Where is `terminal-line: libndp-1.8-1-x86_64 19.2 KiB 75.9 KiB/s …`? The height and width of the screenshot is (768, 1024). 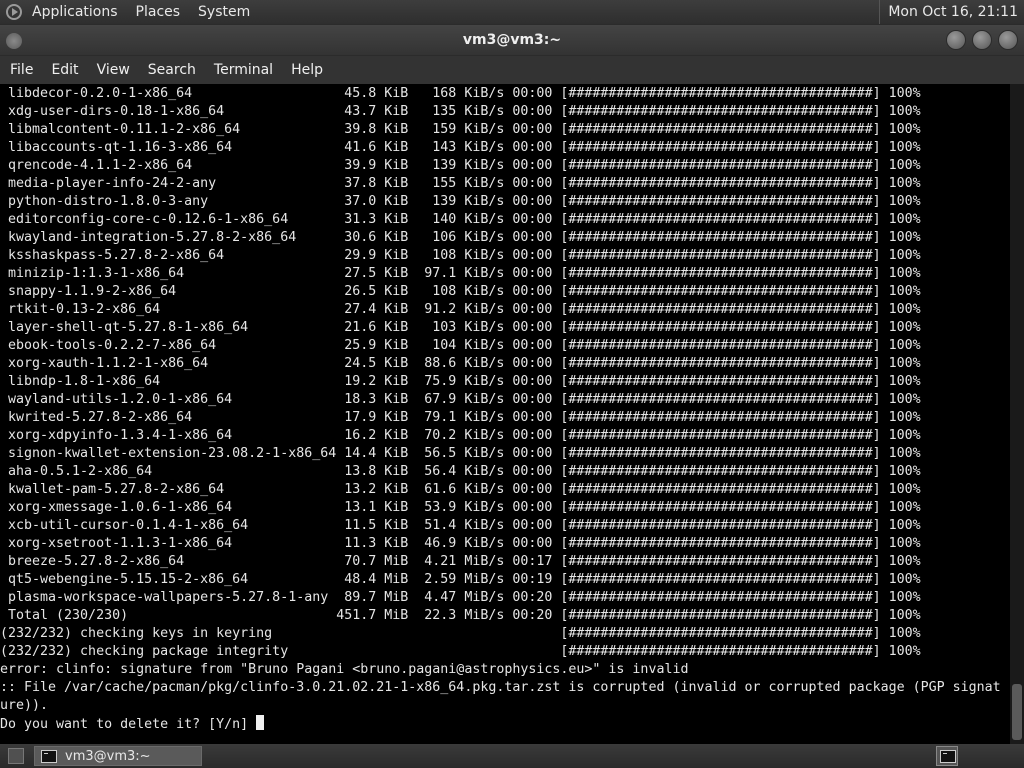 terminal-line: libndp-1.8-1-x86_64 19.2 KiB 75.9 KiB/s … is located at coordinates (460, 381).